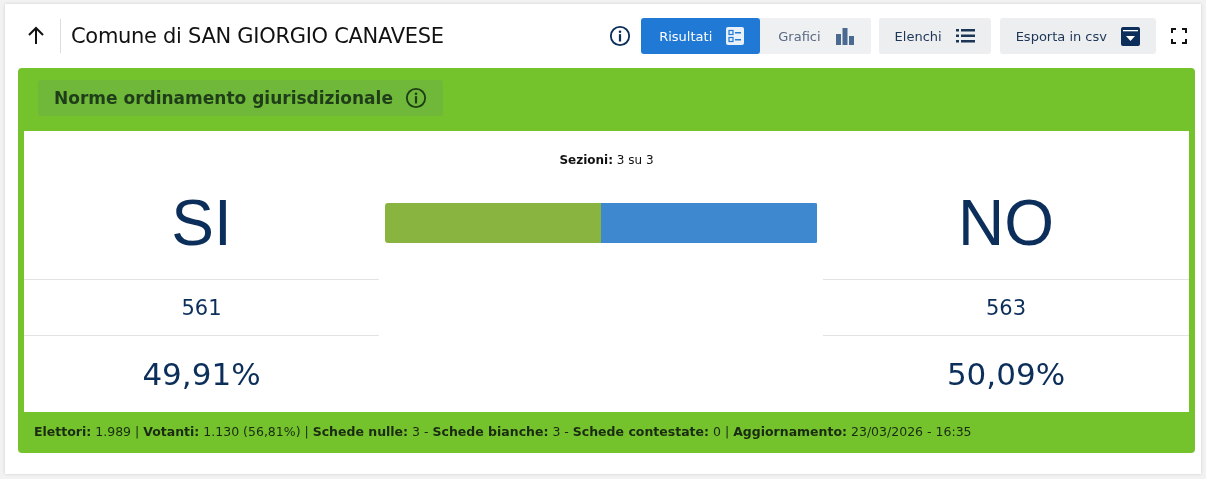 This screenshot has height=479, width=1206. I want to click on checklist-icon, so click(735, 36).